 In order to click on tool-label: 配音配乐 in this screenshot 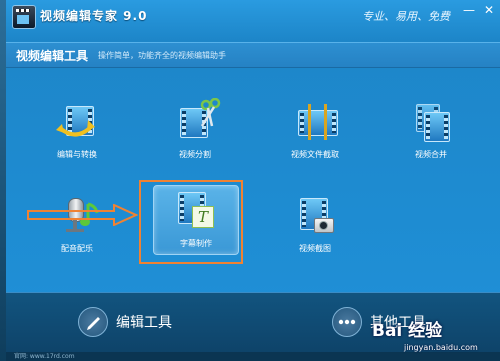, I will do `click(77, 248)`.